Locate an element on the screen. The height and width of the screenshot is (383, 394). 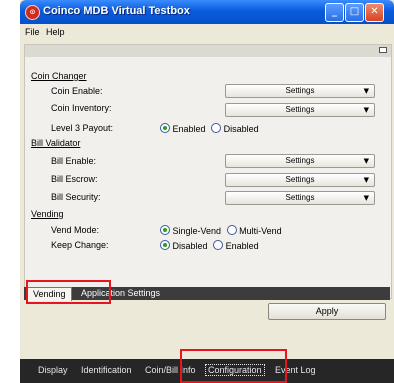
bill-enable-dropdown: Settings ▼ is located at coordinates (300, 161).